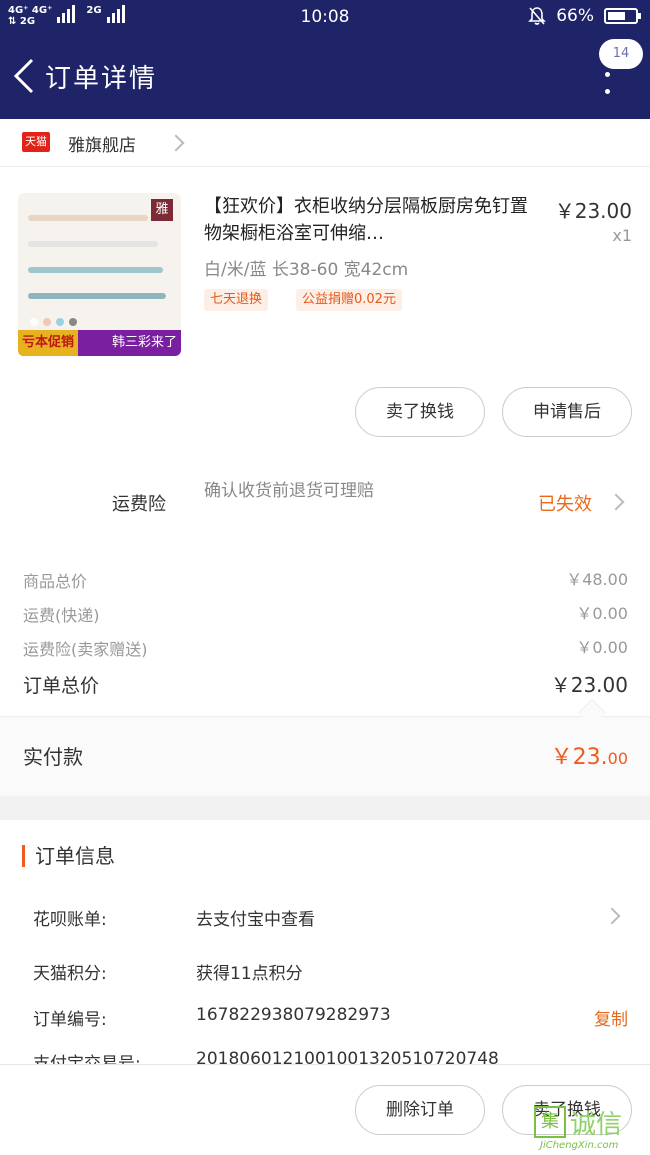 Image resolution: width=650 pixels, height=1155 pixels. Describe the element at coordinates (36, 142) in the screenshot. I see `tmall-logo-icon: 天猫` at that location.